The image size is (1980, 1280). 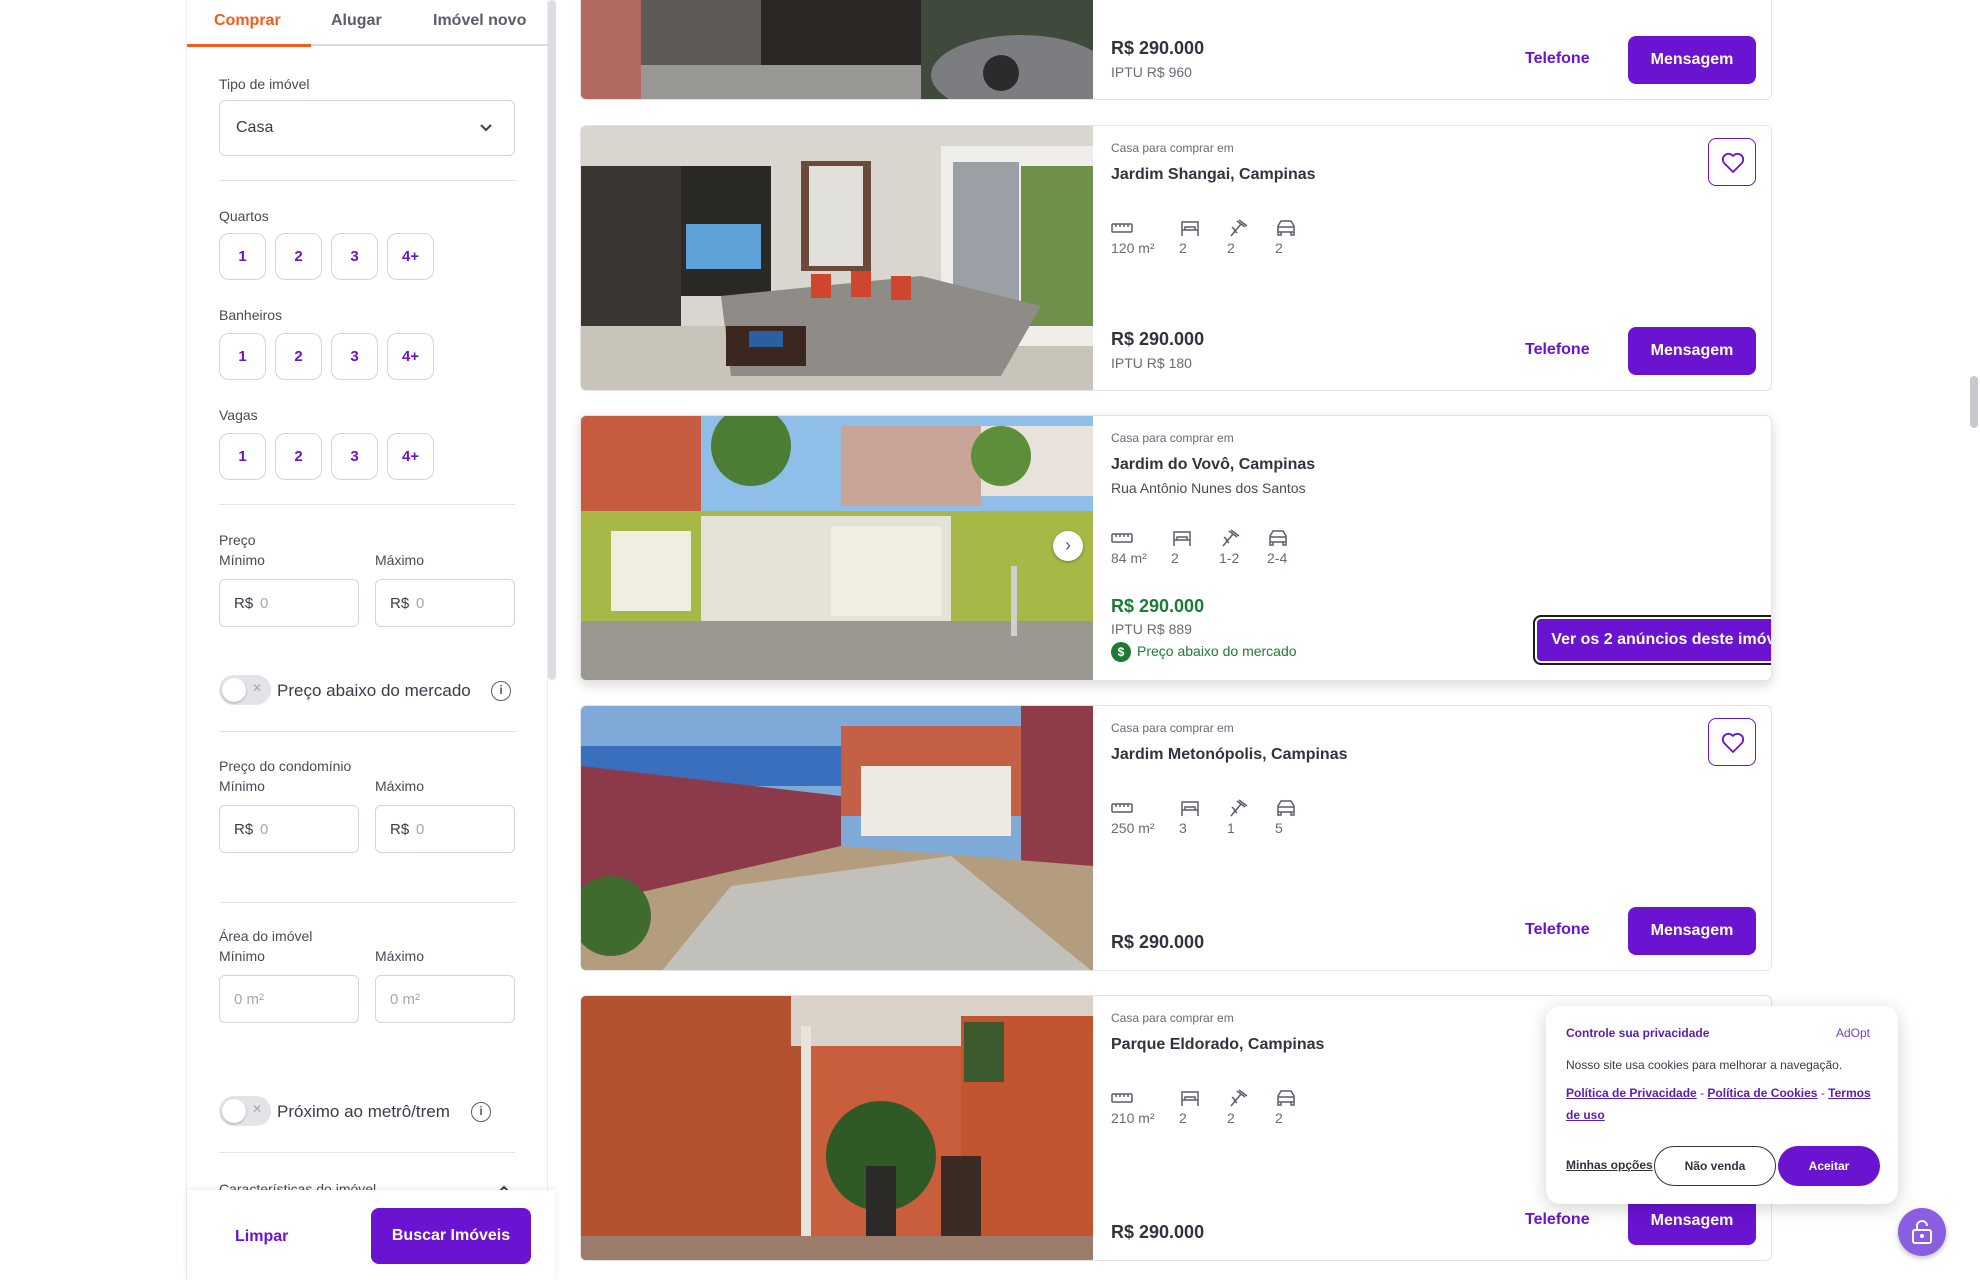 What do you see at coordinates (244, 216) in the screenshot?
I see `bedrooms-label: Quartos` at bounding box center [244, 216].